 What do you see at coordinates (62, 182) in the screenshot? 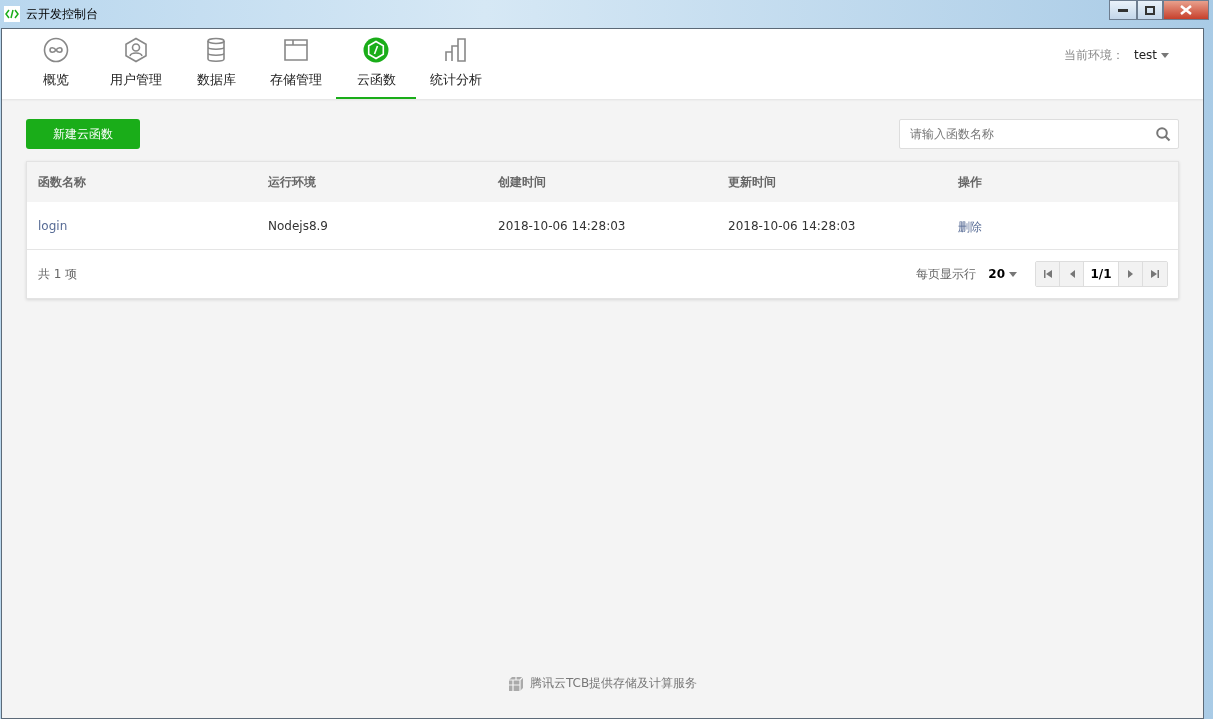
I see `column-header: 函数名称` at bounding box center [62, 182].